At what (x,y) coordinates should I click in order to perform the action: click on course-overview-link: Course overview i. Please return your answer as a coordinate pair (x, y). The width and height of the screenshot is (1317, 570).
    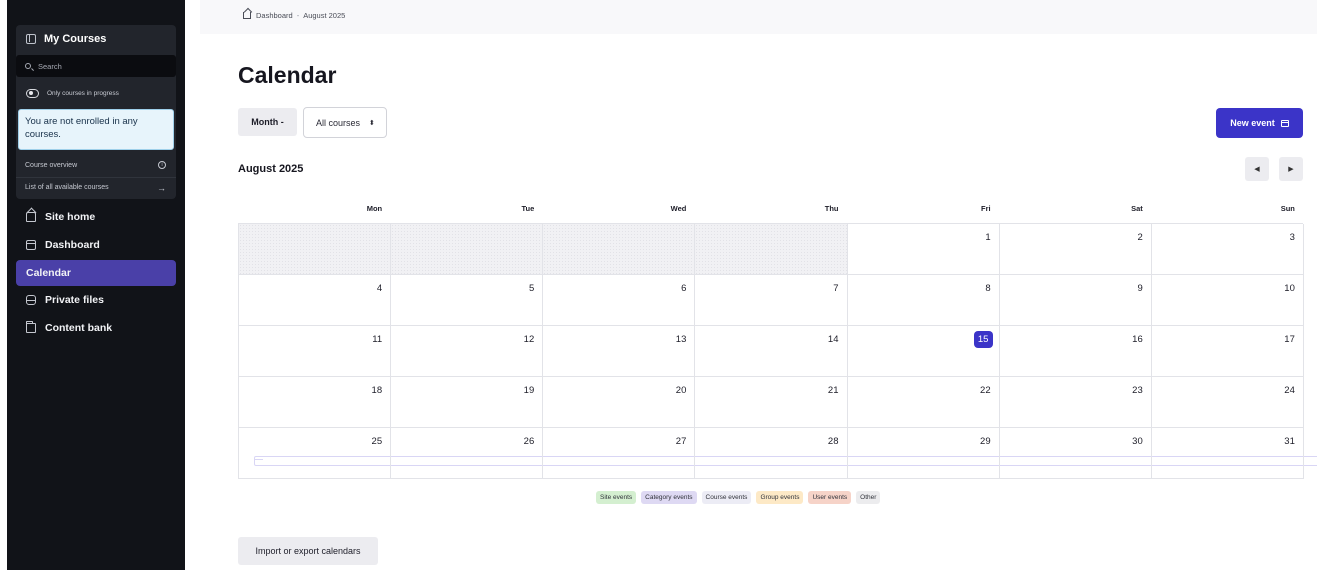
    Looking at the image, I should click on (96, 165).